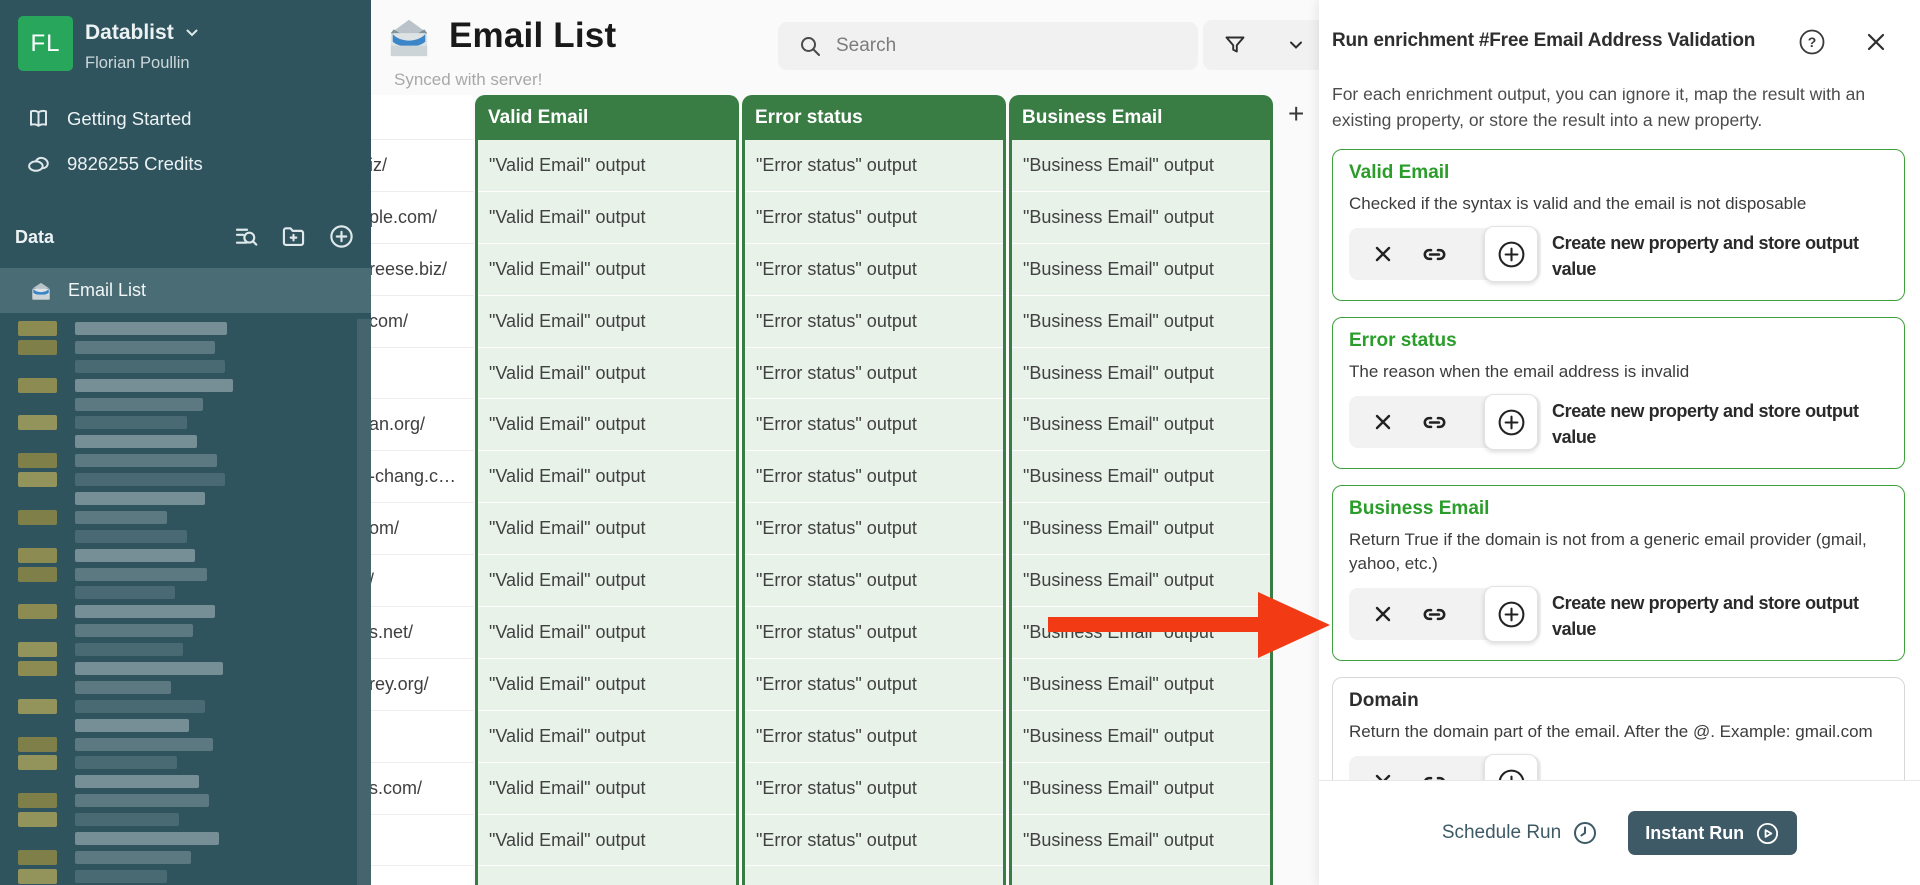 The width and height of the screenshot is (1920, 885). I want to click on close-icon, so click(1876, 44).